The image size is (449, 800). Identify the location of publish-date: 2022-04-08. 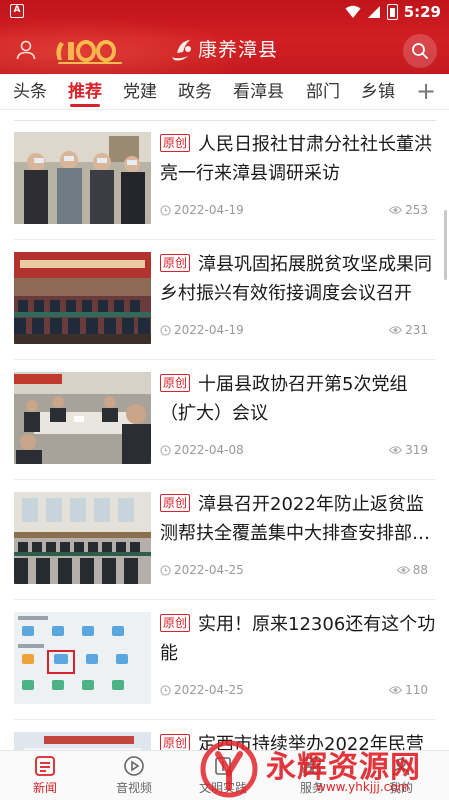
(209, 450).